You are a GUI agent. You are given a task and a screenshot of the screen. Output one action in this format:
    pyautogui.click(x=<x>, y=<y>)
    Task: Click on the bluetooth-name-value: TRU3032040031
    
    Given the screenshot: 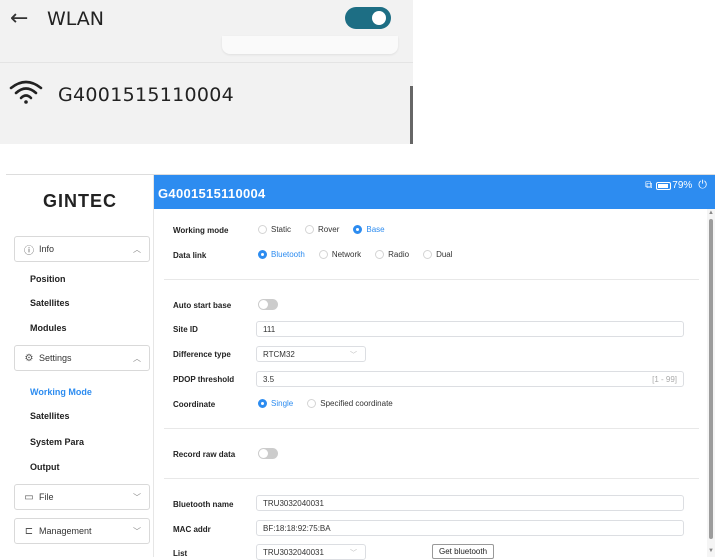 What is the action you would take?
    pyautogui.click(x=293, y=503)
    